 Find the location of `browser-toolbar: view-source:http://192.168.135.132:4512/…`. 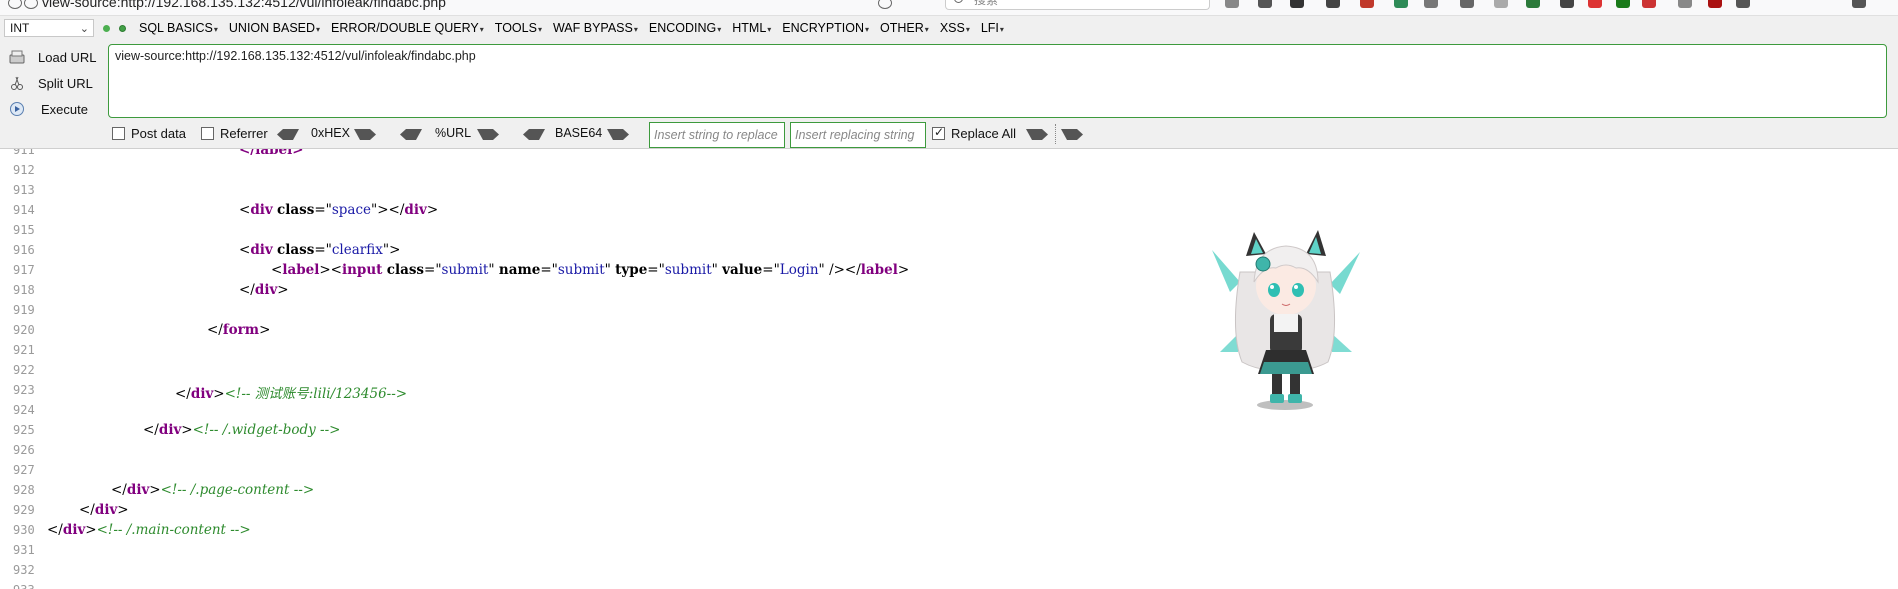

browser-toolbar: view-source:http://192.168.135.132:4512/… is located at coordinates (949, 8).